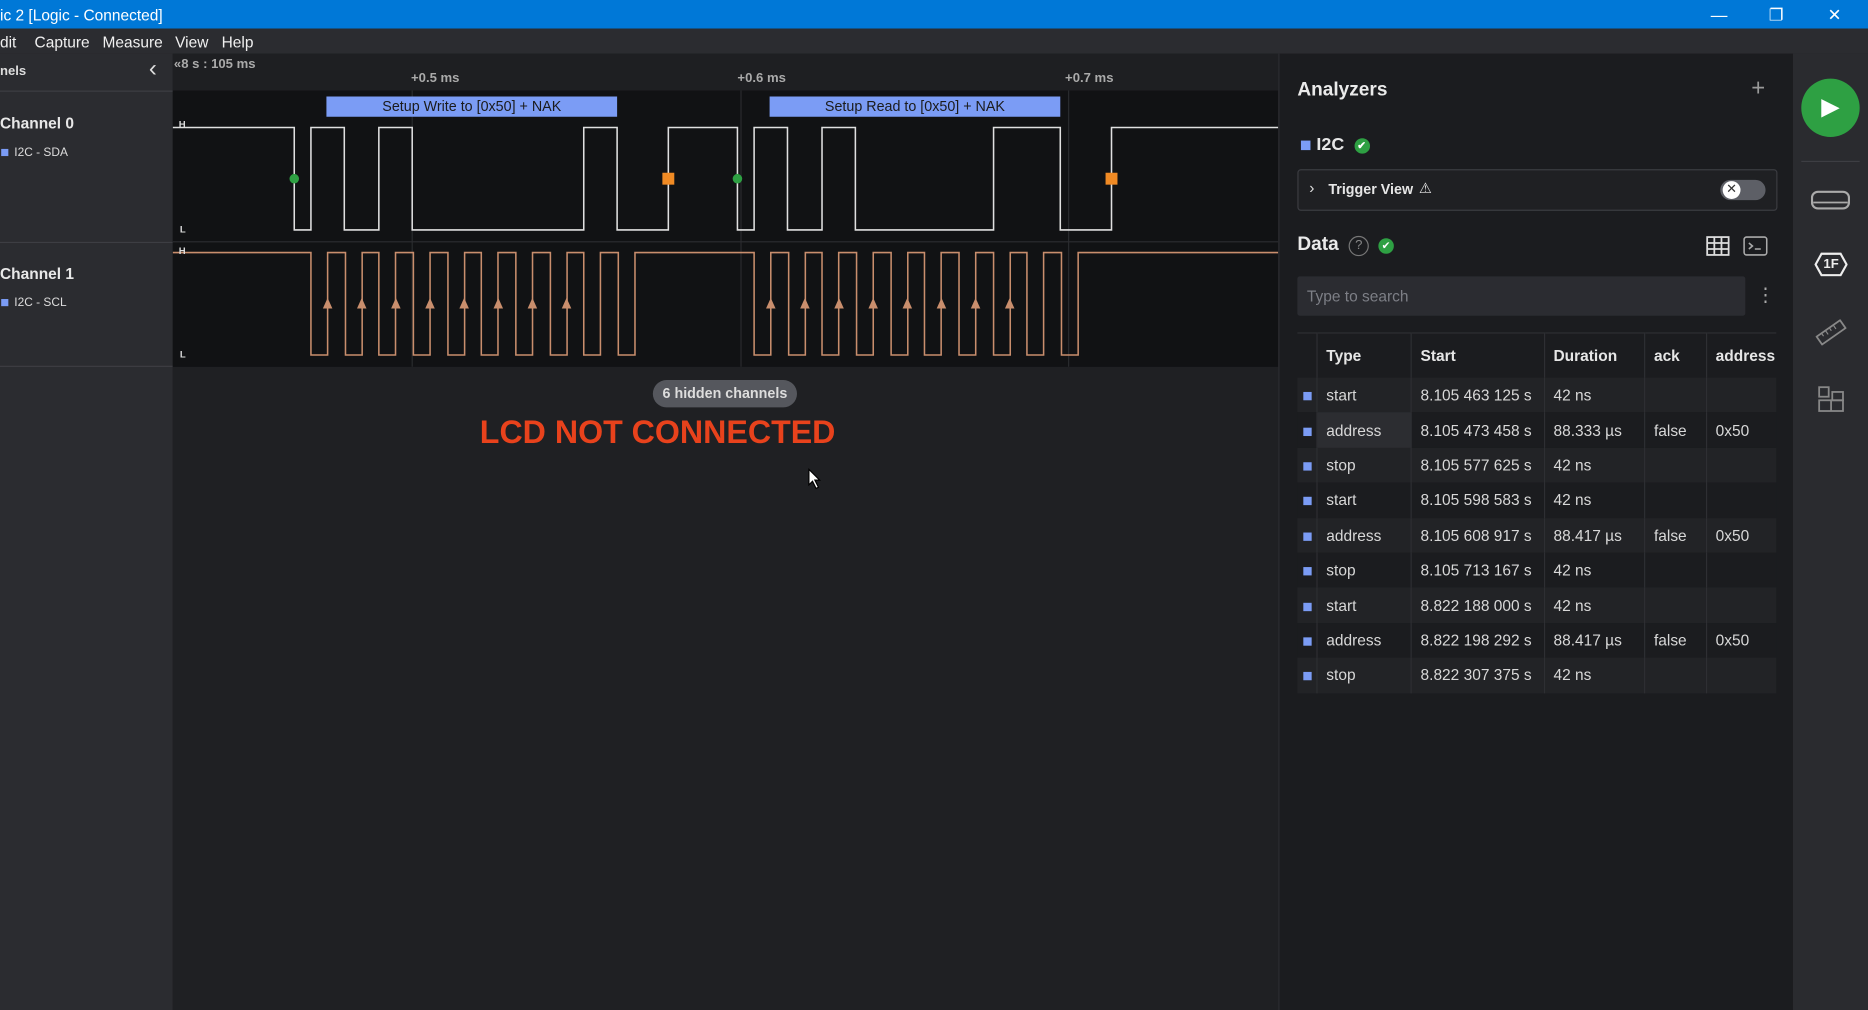 The width and height of the screenshot is (1868, 1010). I want to click on extensions-button: 1F, so click(1831, 264).